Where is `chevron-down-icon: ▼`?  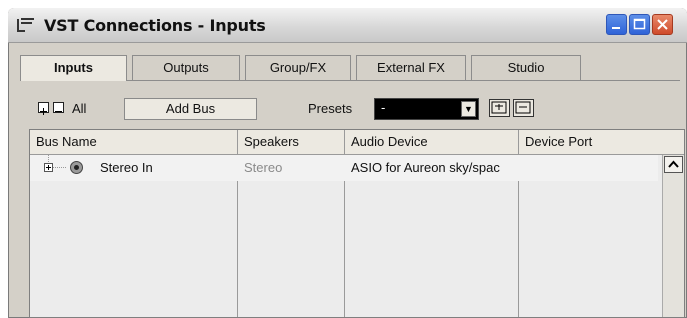 chevron-down-icon: ▼ is located at coordinates (468, 109).